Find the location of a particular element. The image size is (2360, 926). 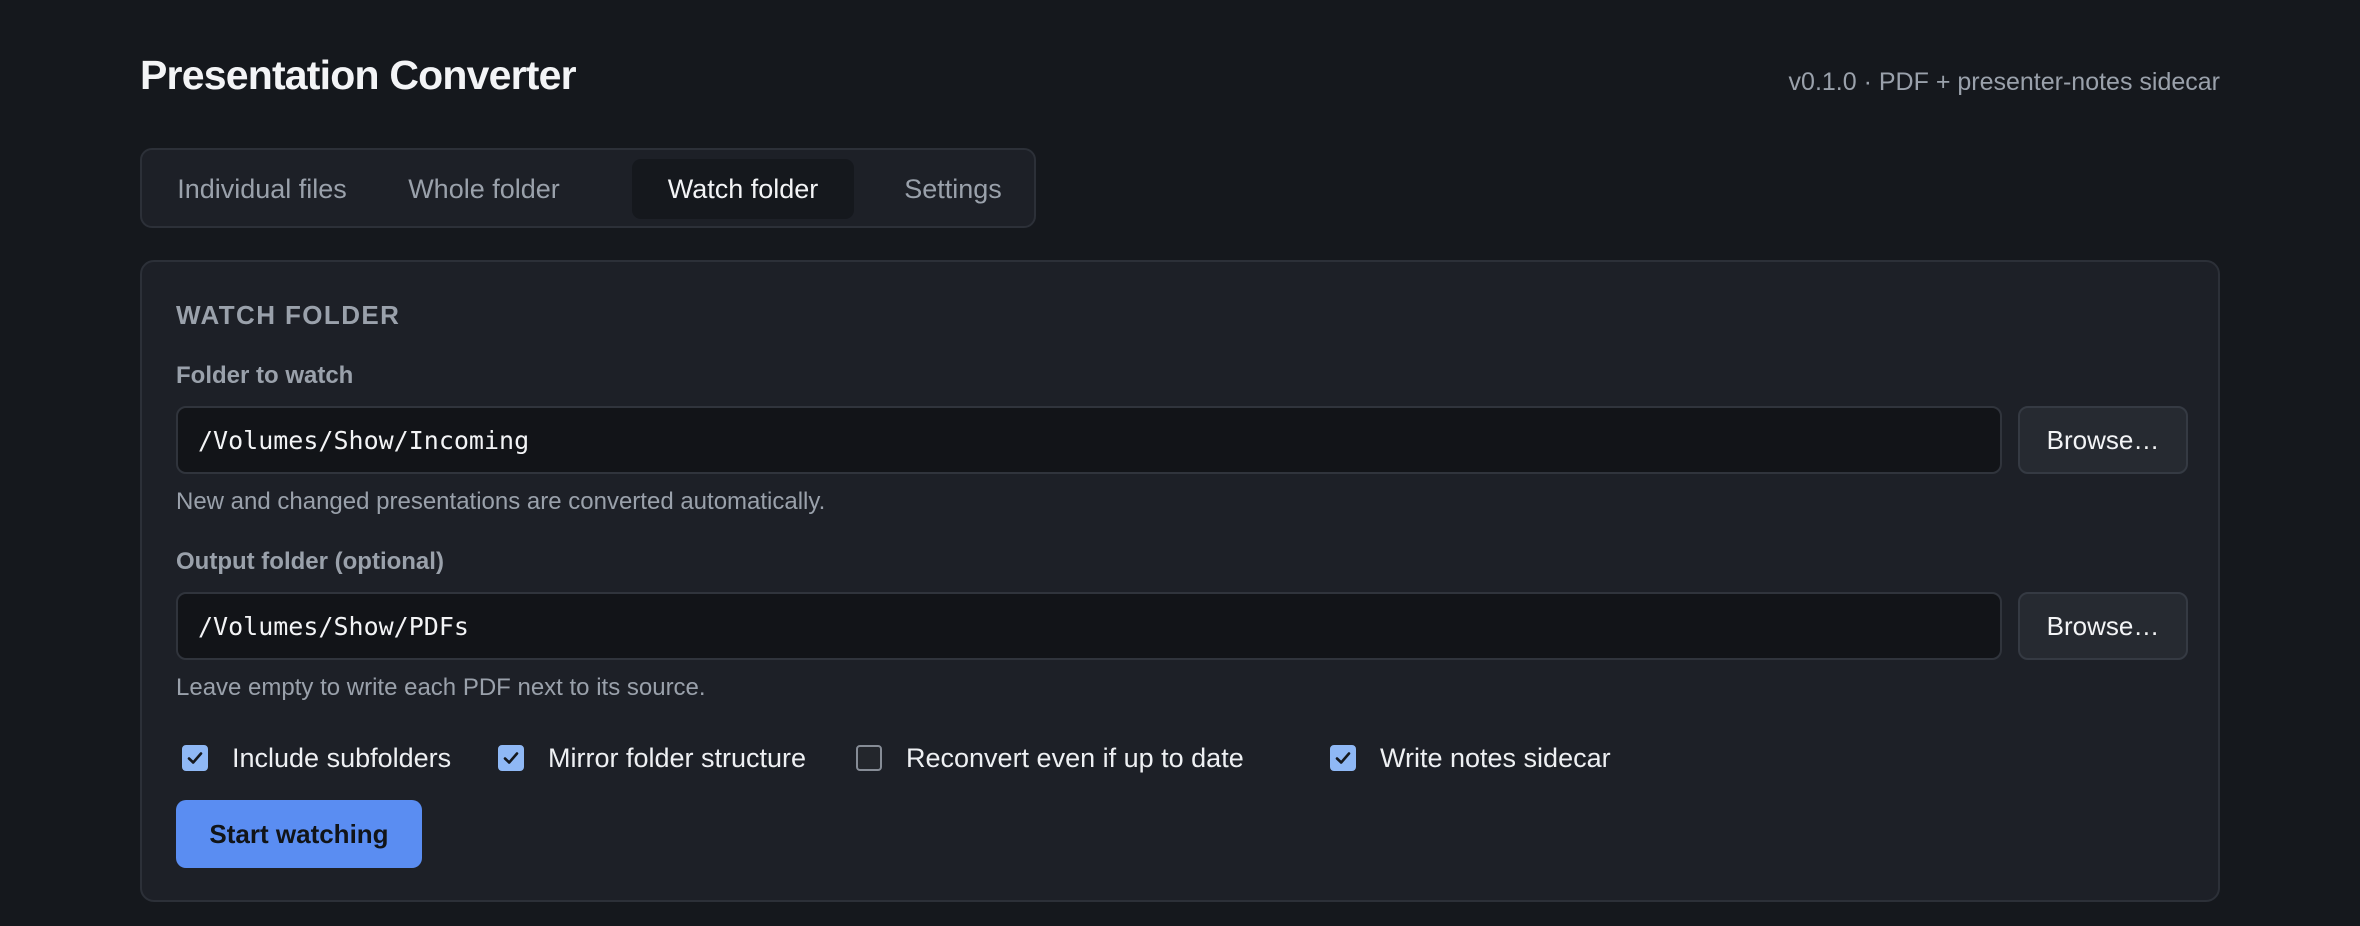

output-folder-input: /Volumes/Show/PDFs is located at coordinates (1089, 626).